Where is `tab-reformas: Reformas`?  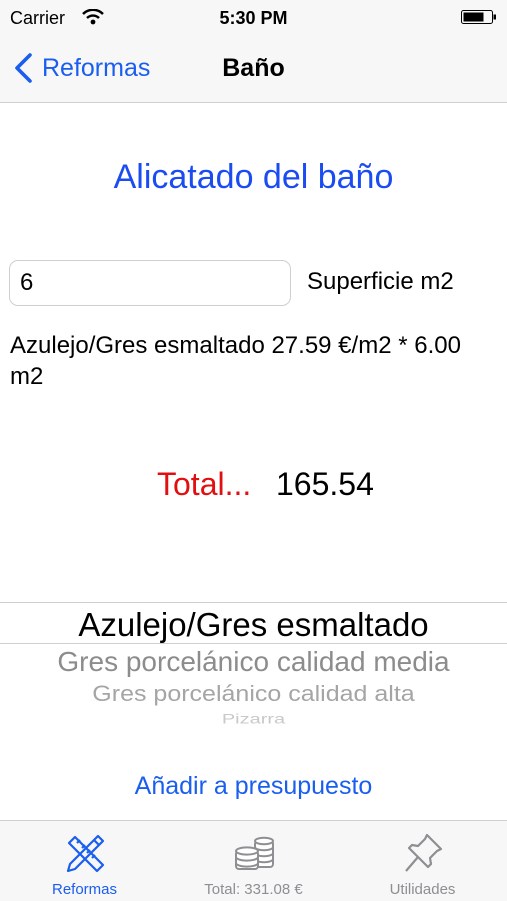 tab-reformas: Reformas is located at coordinates (84, 861).